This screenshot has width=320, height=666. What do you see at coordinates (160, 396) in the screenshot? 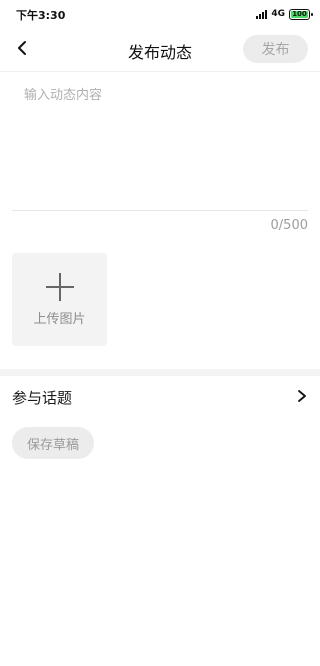
I see `topic-row: 参与话题` at bounding box center [160, 396].